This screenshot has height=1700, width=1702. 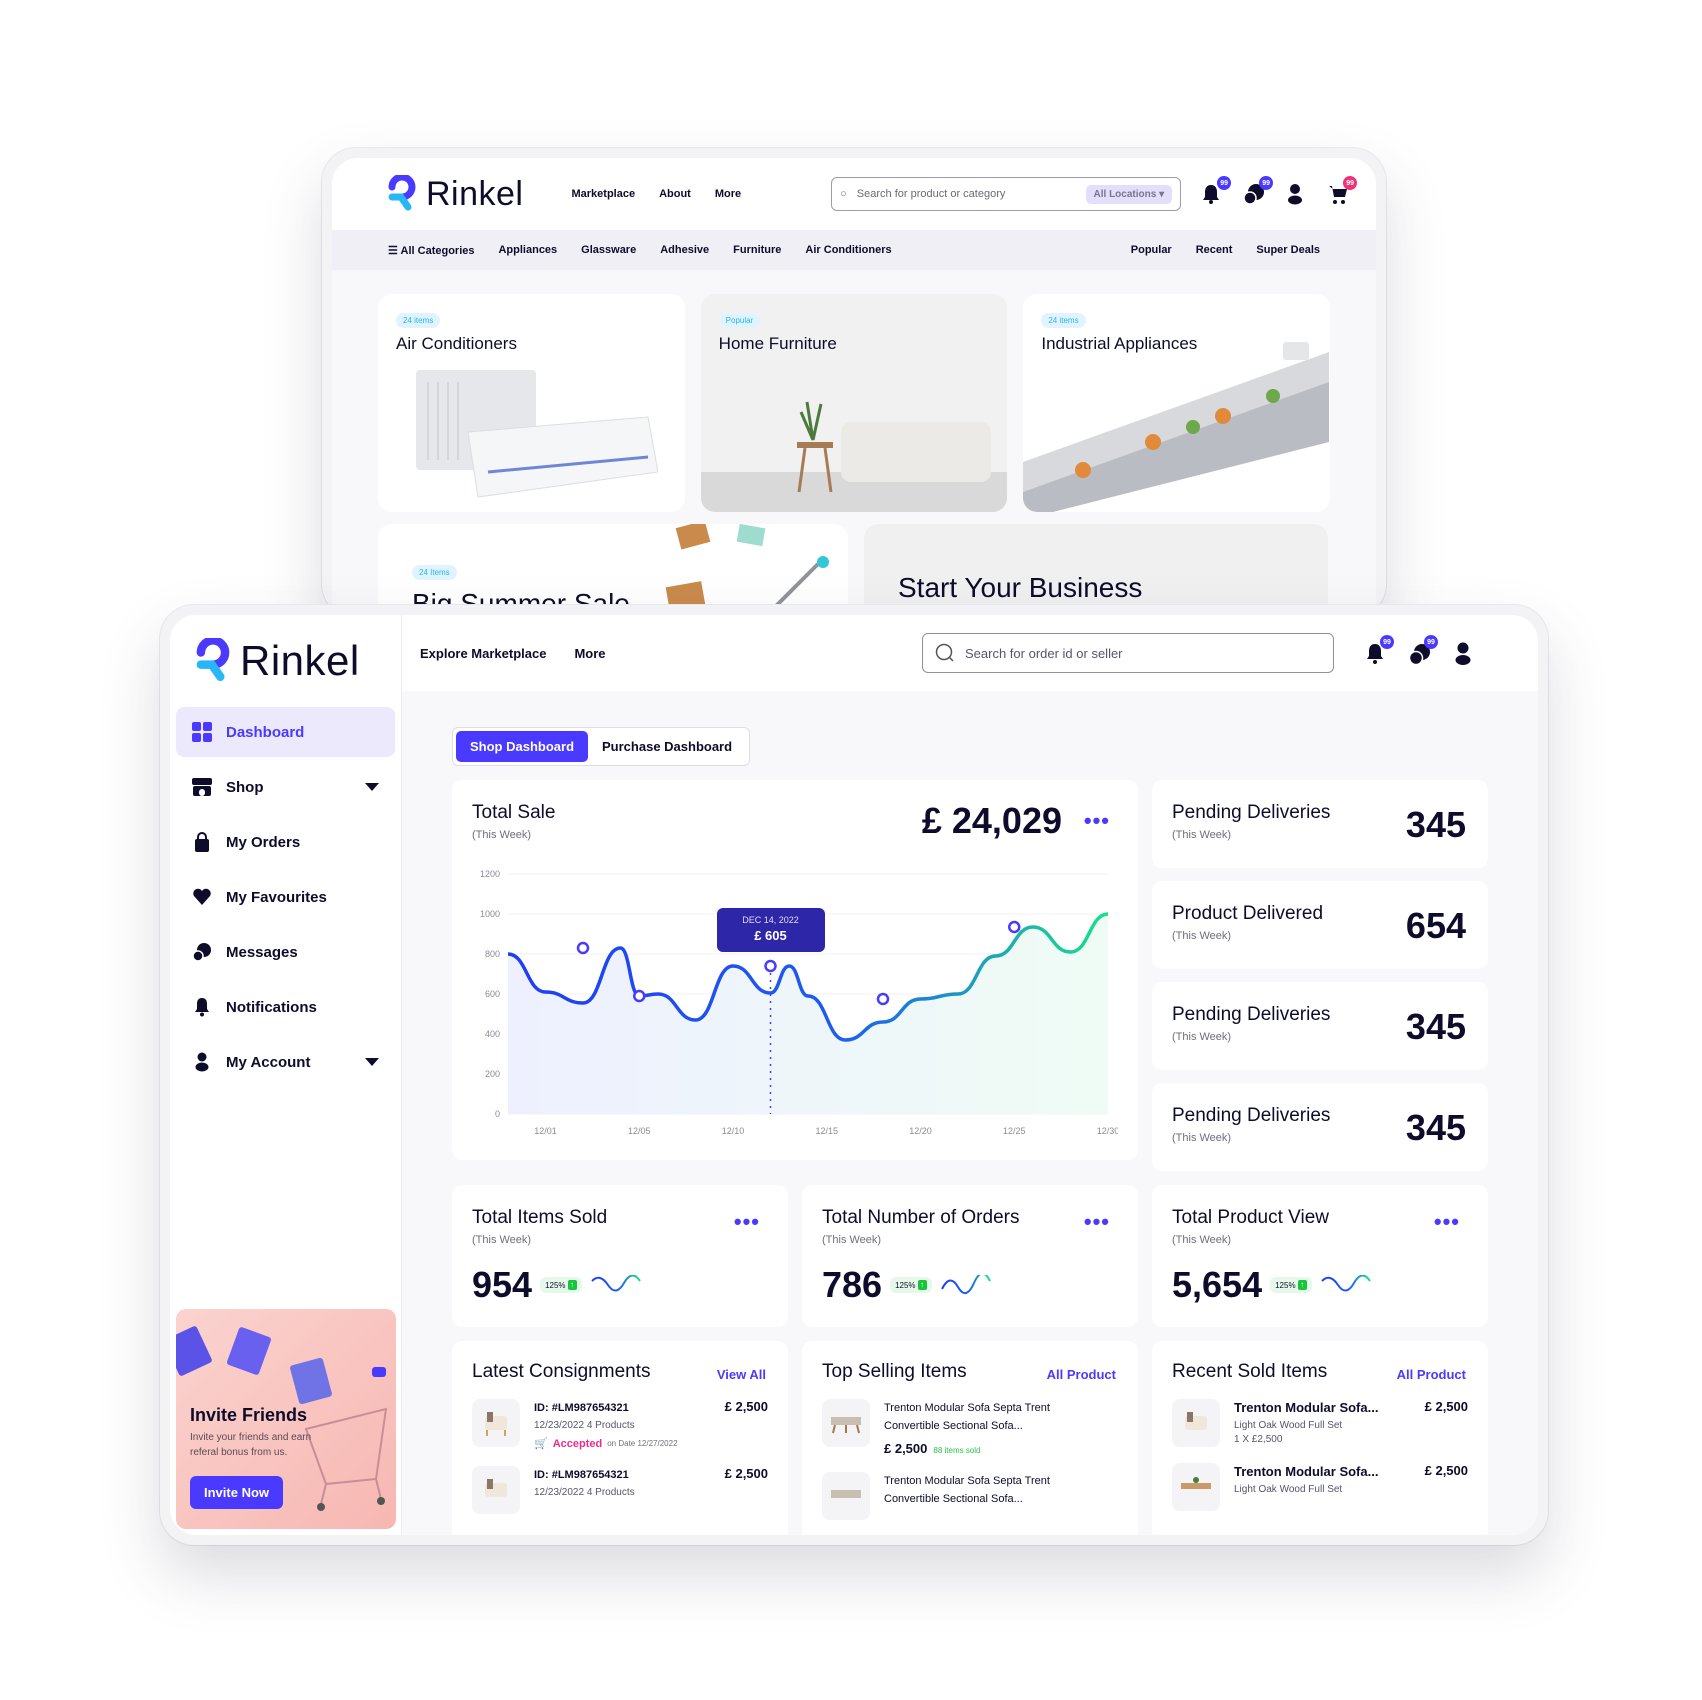 What do you see at coordinates (1288, 1425) in the screenshot?
I see `product-meta: Light Oak Wood Full Set` at bounding box center [1288, 1425].